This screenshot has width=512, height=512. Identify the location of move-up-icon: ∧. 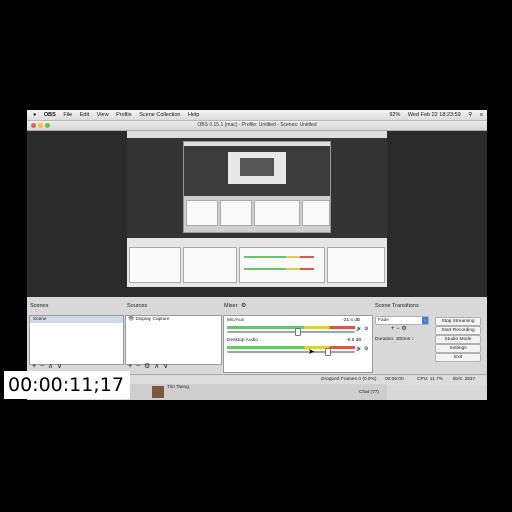
(50, 366).